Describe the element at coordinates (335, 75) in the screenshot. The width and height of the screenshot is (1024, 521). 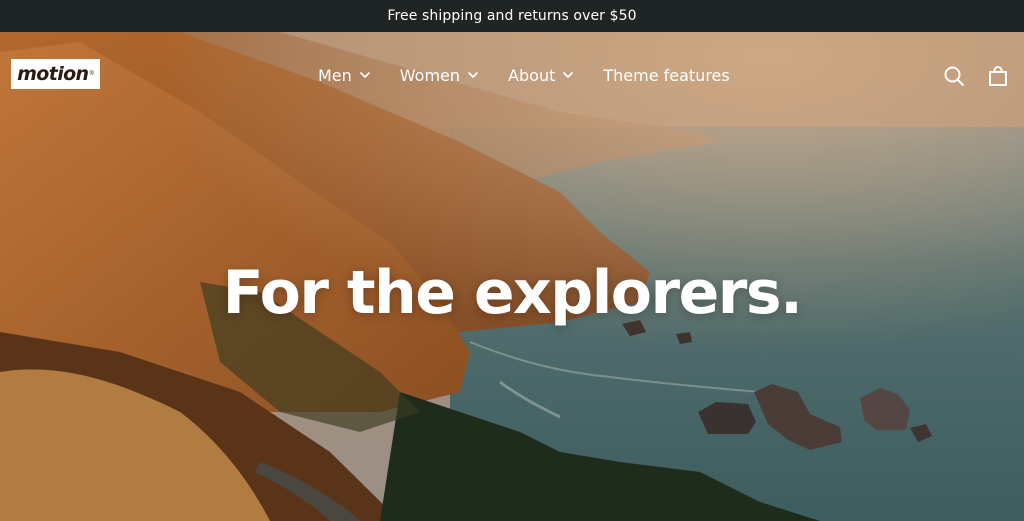
I see `nav-item-label: Men` at that location.